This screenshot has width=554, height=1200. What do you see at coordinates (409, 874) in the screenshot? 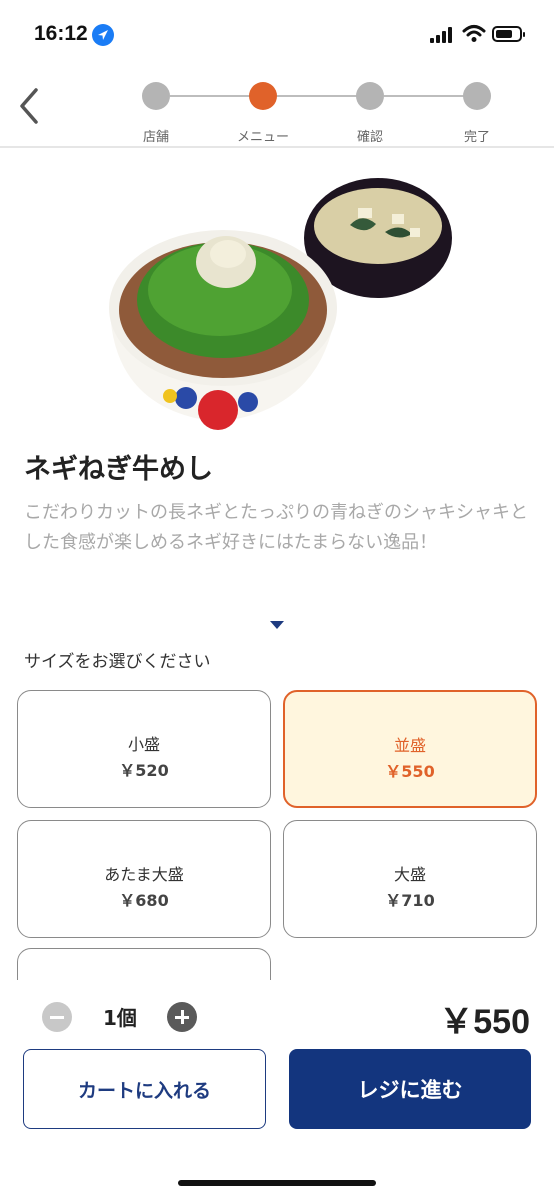
I see `size-option-name: 大盛` at bounding box center [409, 874].